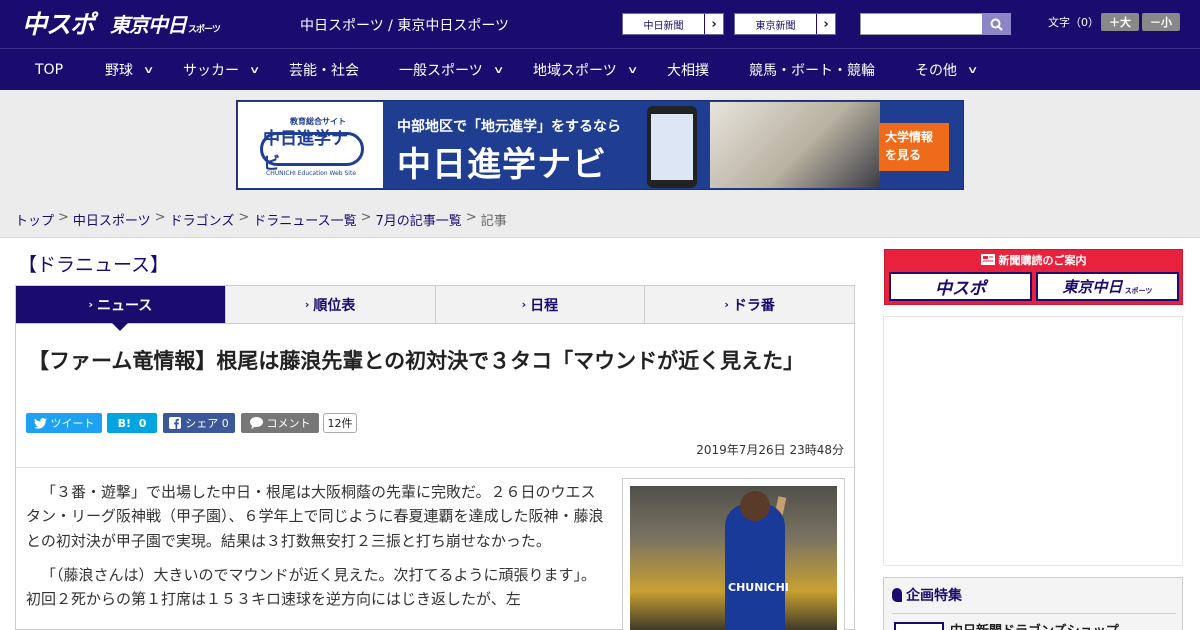 The image size is (1200, 630). I want to click on tab-label: 順位表, so click(334, 305).